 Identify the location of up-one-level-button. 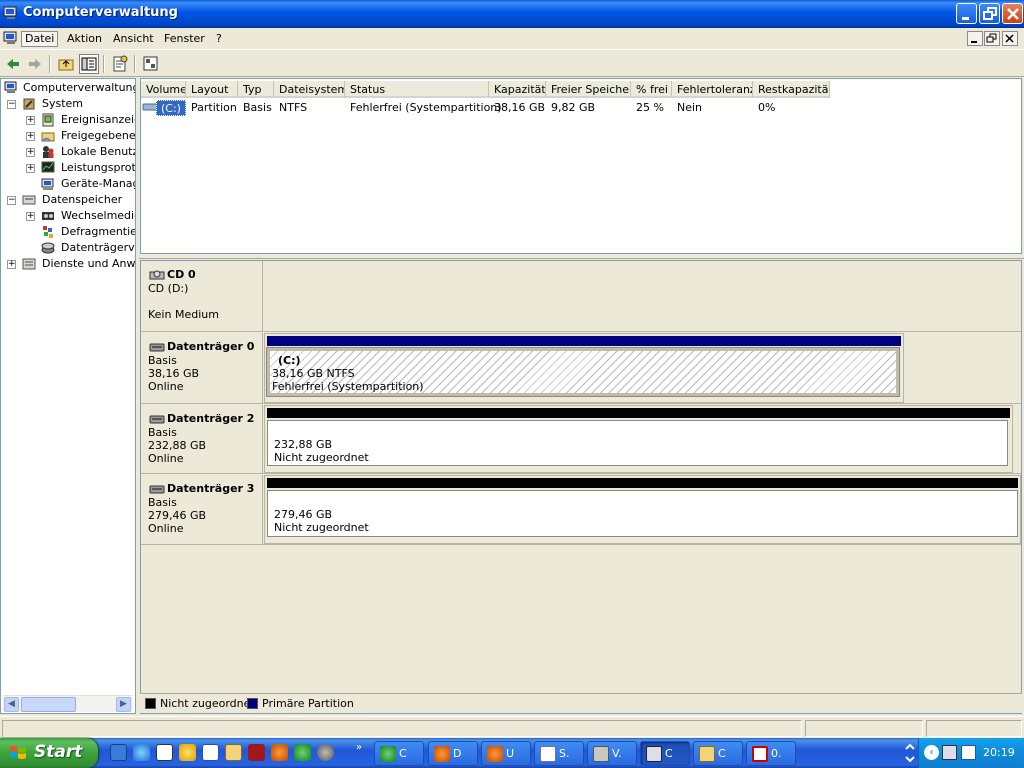
(66, 64).